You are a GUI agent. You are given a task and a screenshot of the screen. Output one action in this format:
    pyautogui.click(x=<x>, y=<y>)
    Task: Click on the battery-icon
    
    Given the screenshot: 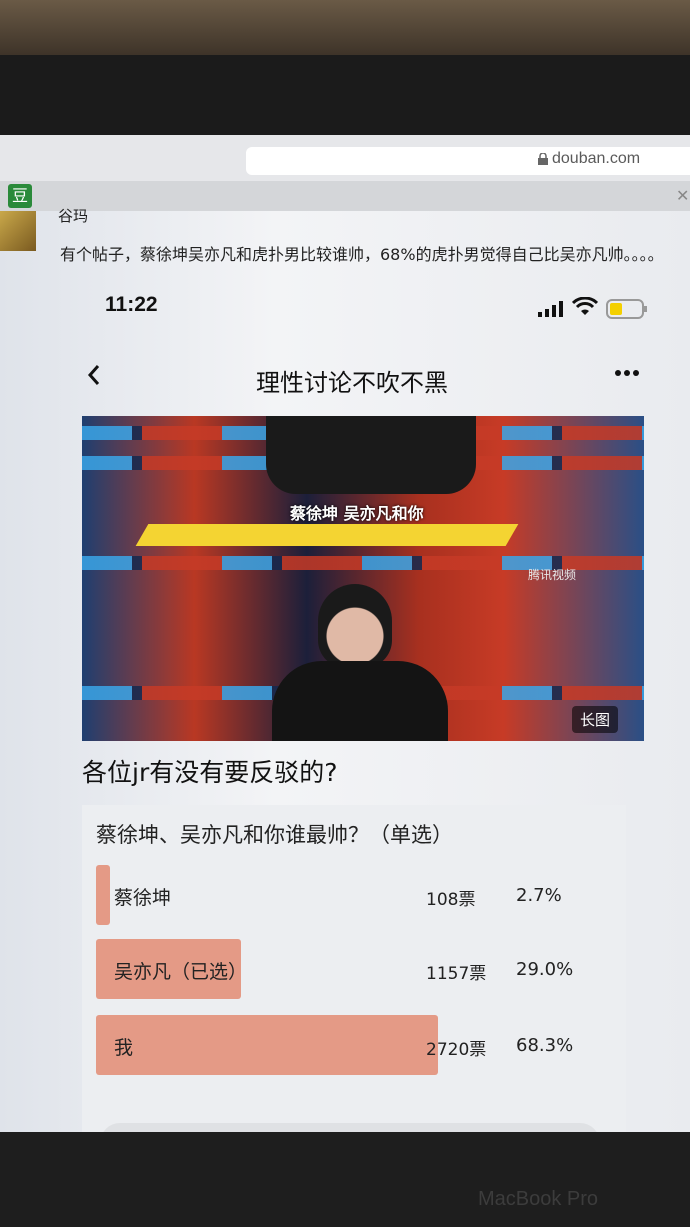 What is the action you would take?
    pyautogui.click(x=626, y=309)
    